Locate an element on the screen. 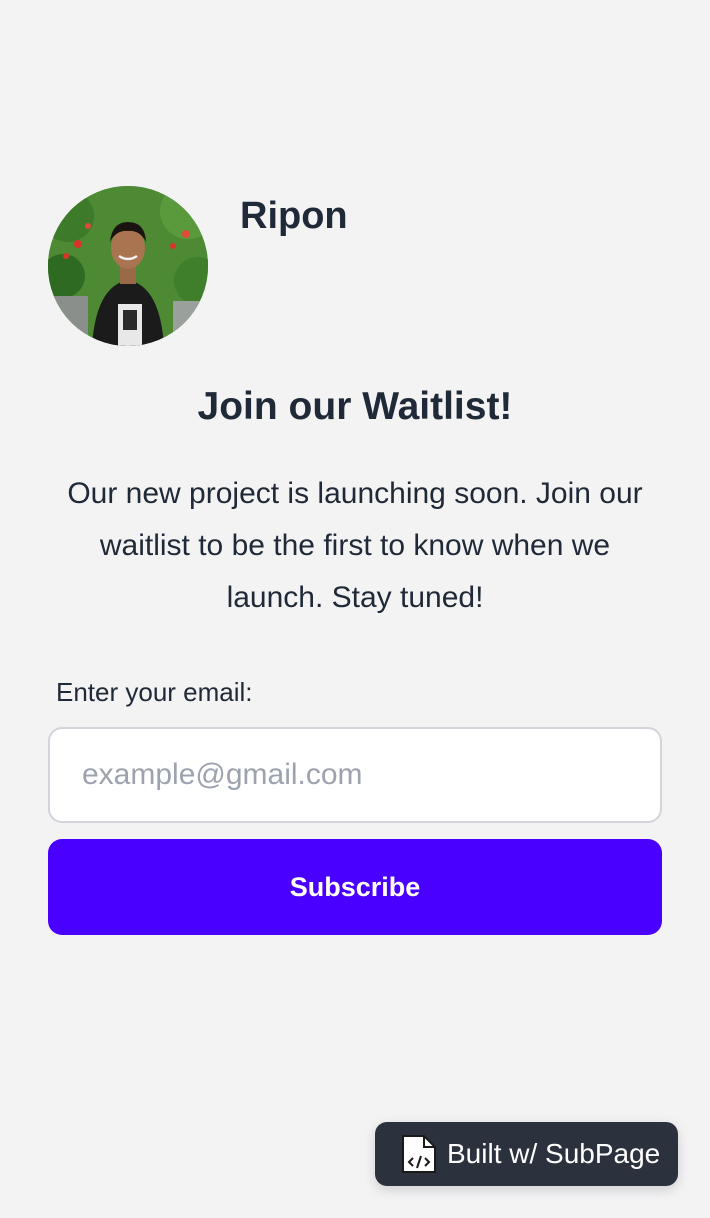 The width and height of the screenshot is (710, 1218). profile-name: Ripon is located at coordinates (294, 216).